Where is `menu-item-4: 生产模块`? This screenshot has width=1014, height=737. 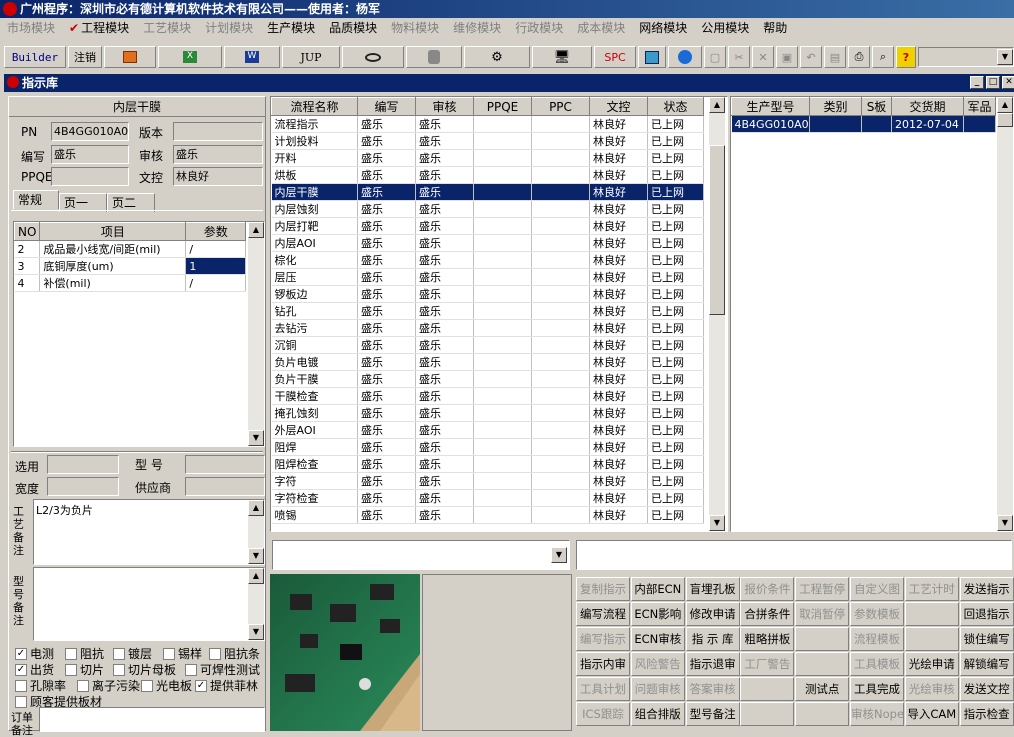
menu-item-4: 生产模块 is located at coordinates (291, 28).